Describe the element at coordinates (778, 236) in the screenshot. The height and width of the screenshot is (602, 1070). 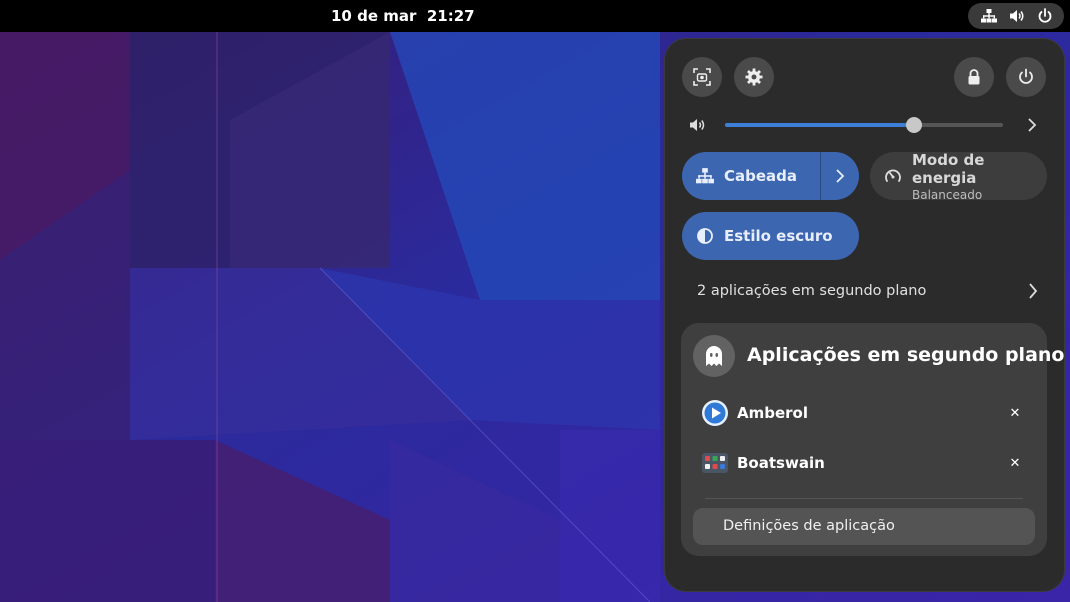
I see `dark-style-label: Estilo escuro` at that location.